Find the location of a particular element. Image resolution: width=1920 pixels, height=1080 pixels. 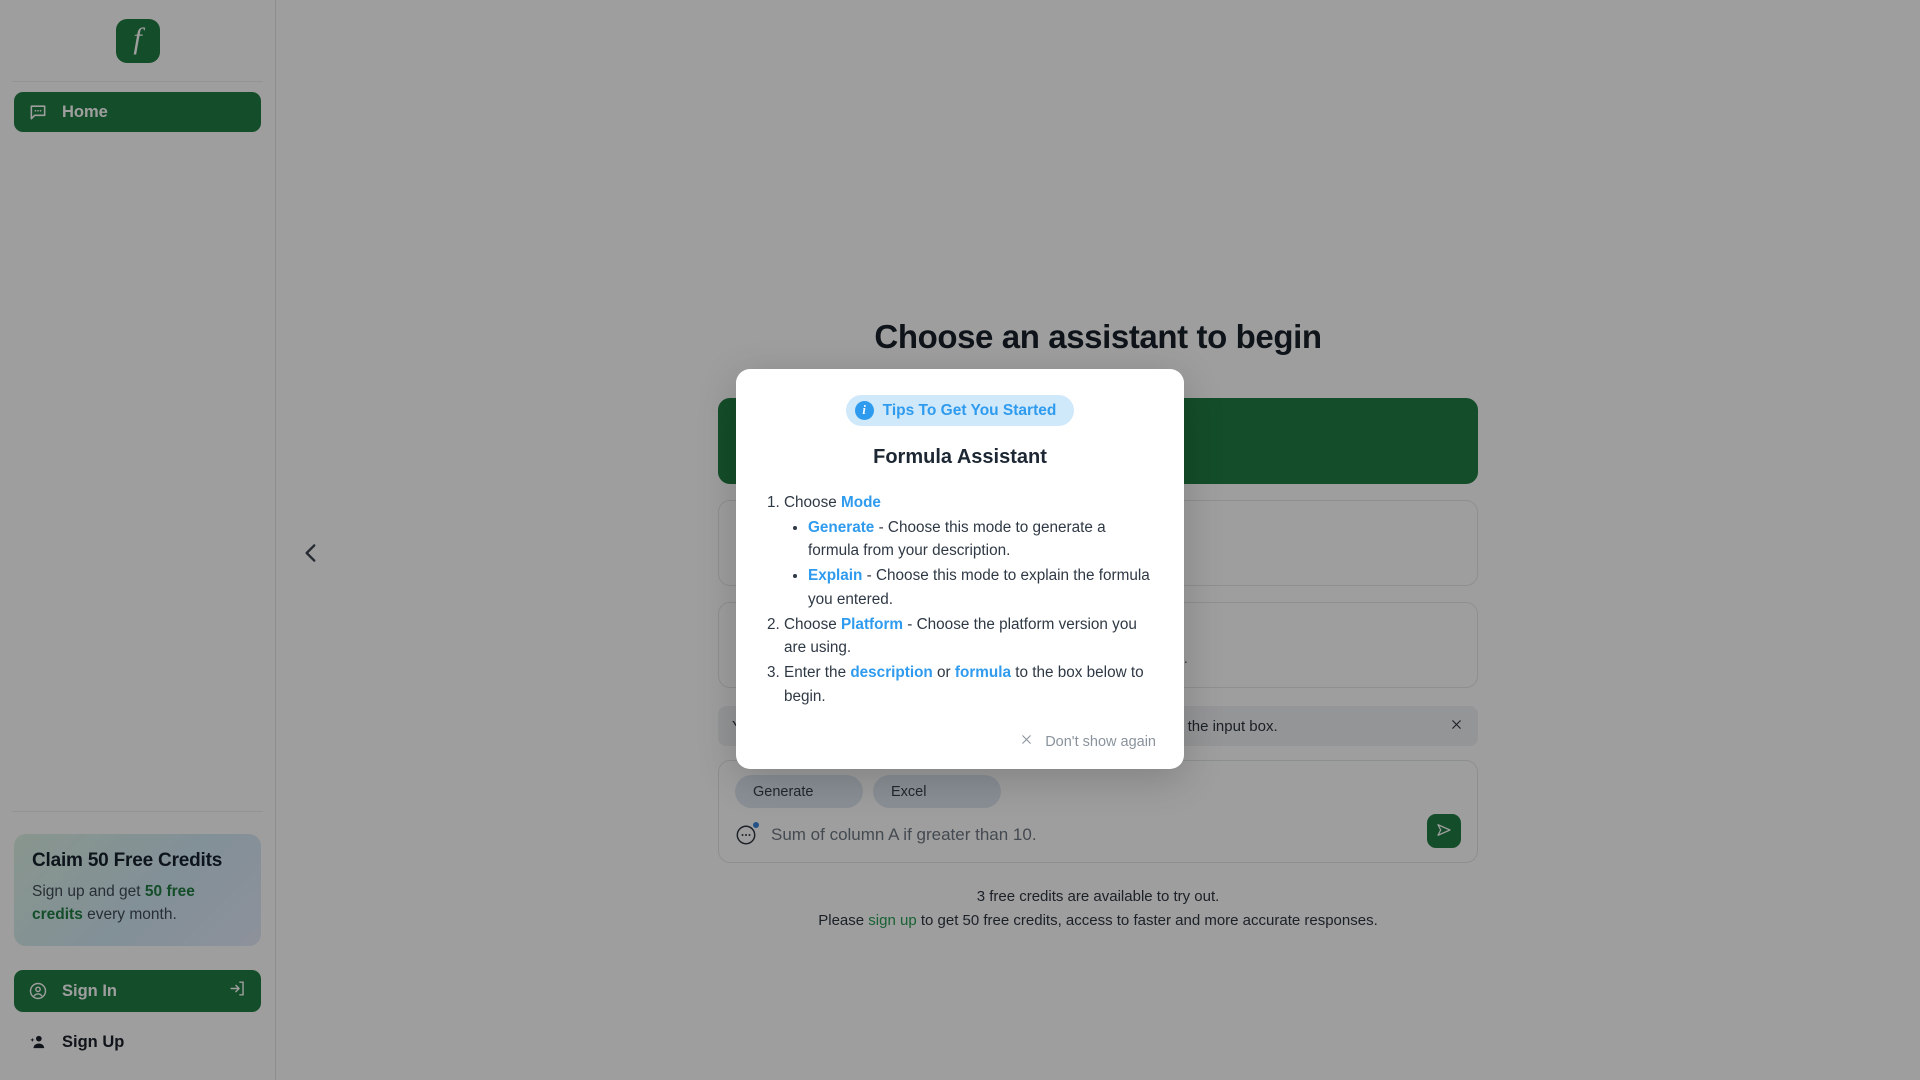

step3-mid: or is located at coordinates (943, 672).